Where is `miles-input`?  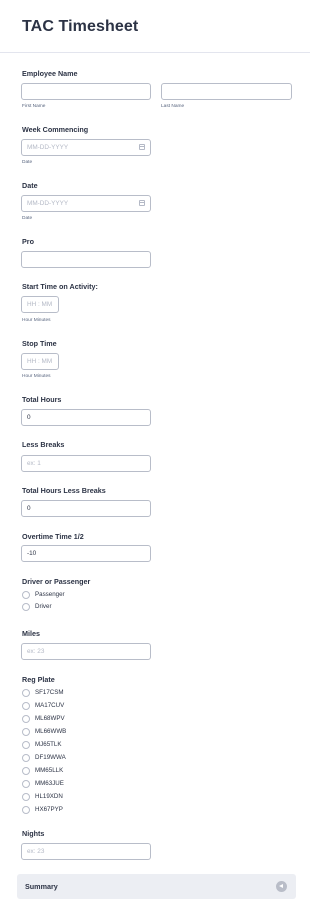 miles-input is located at coordinates (86, 651).